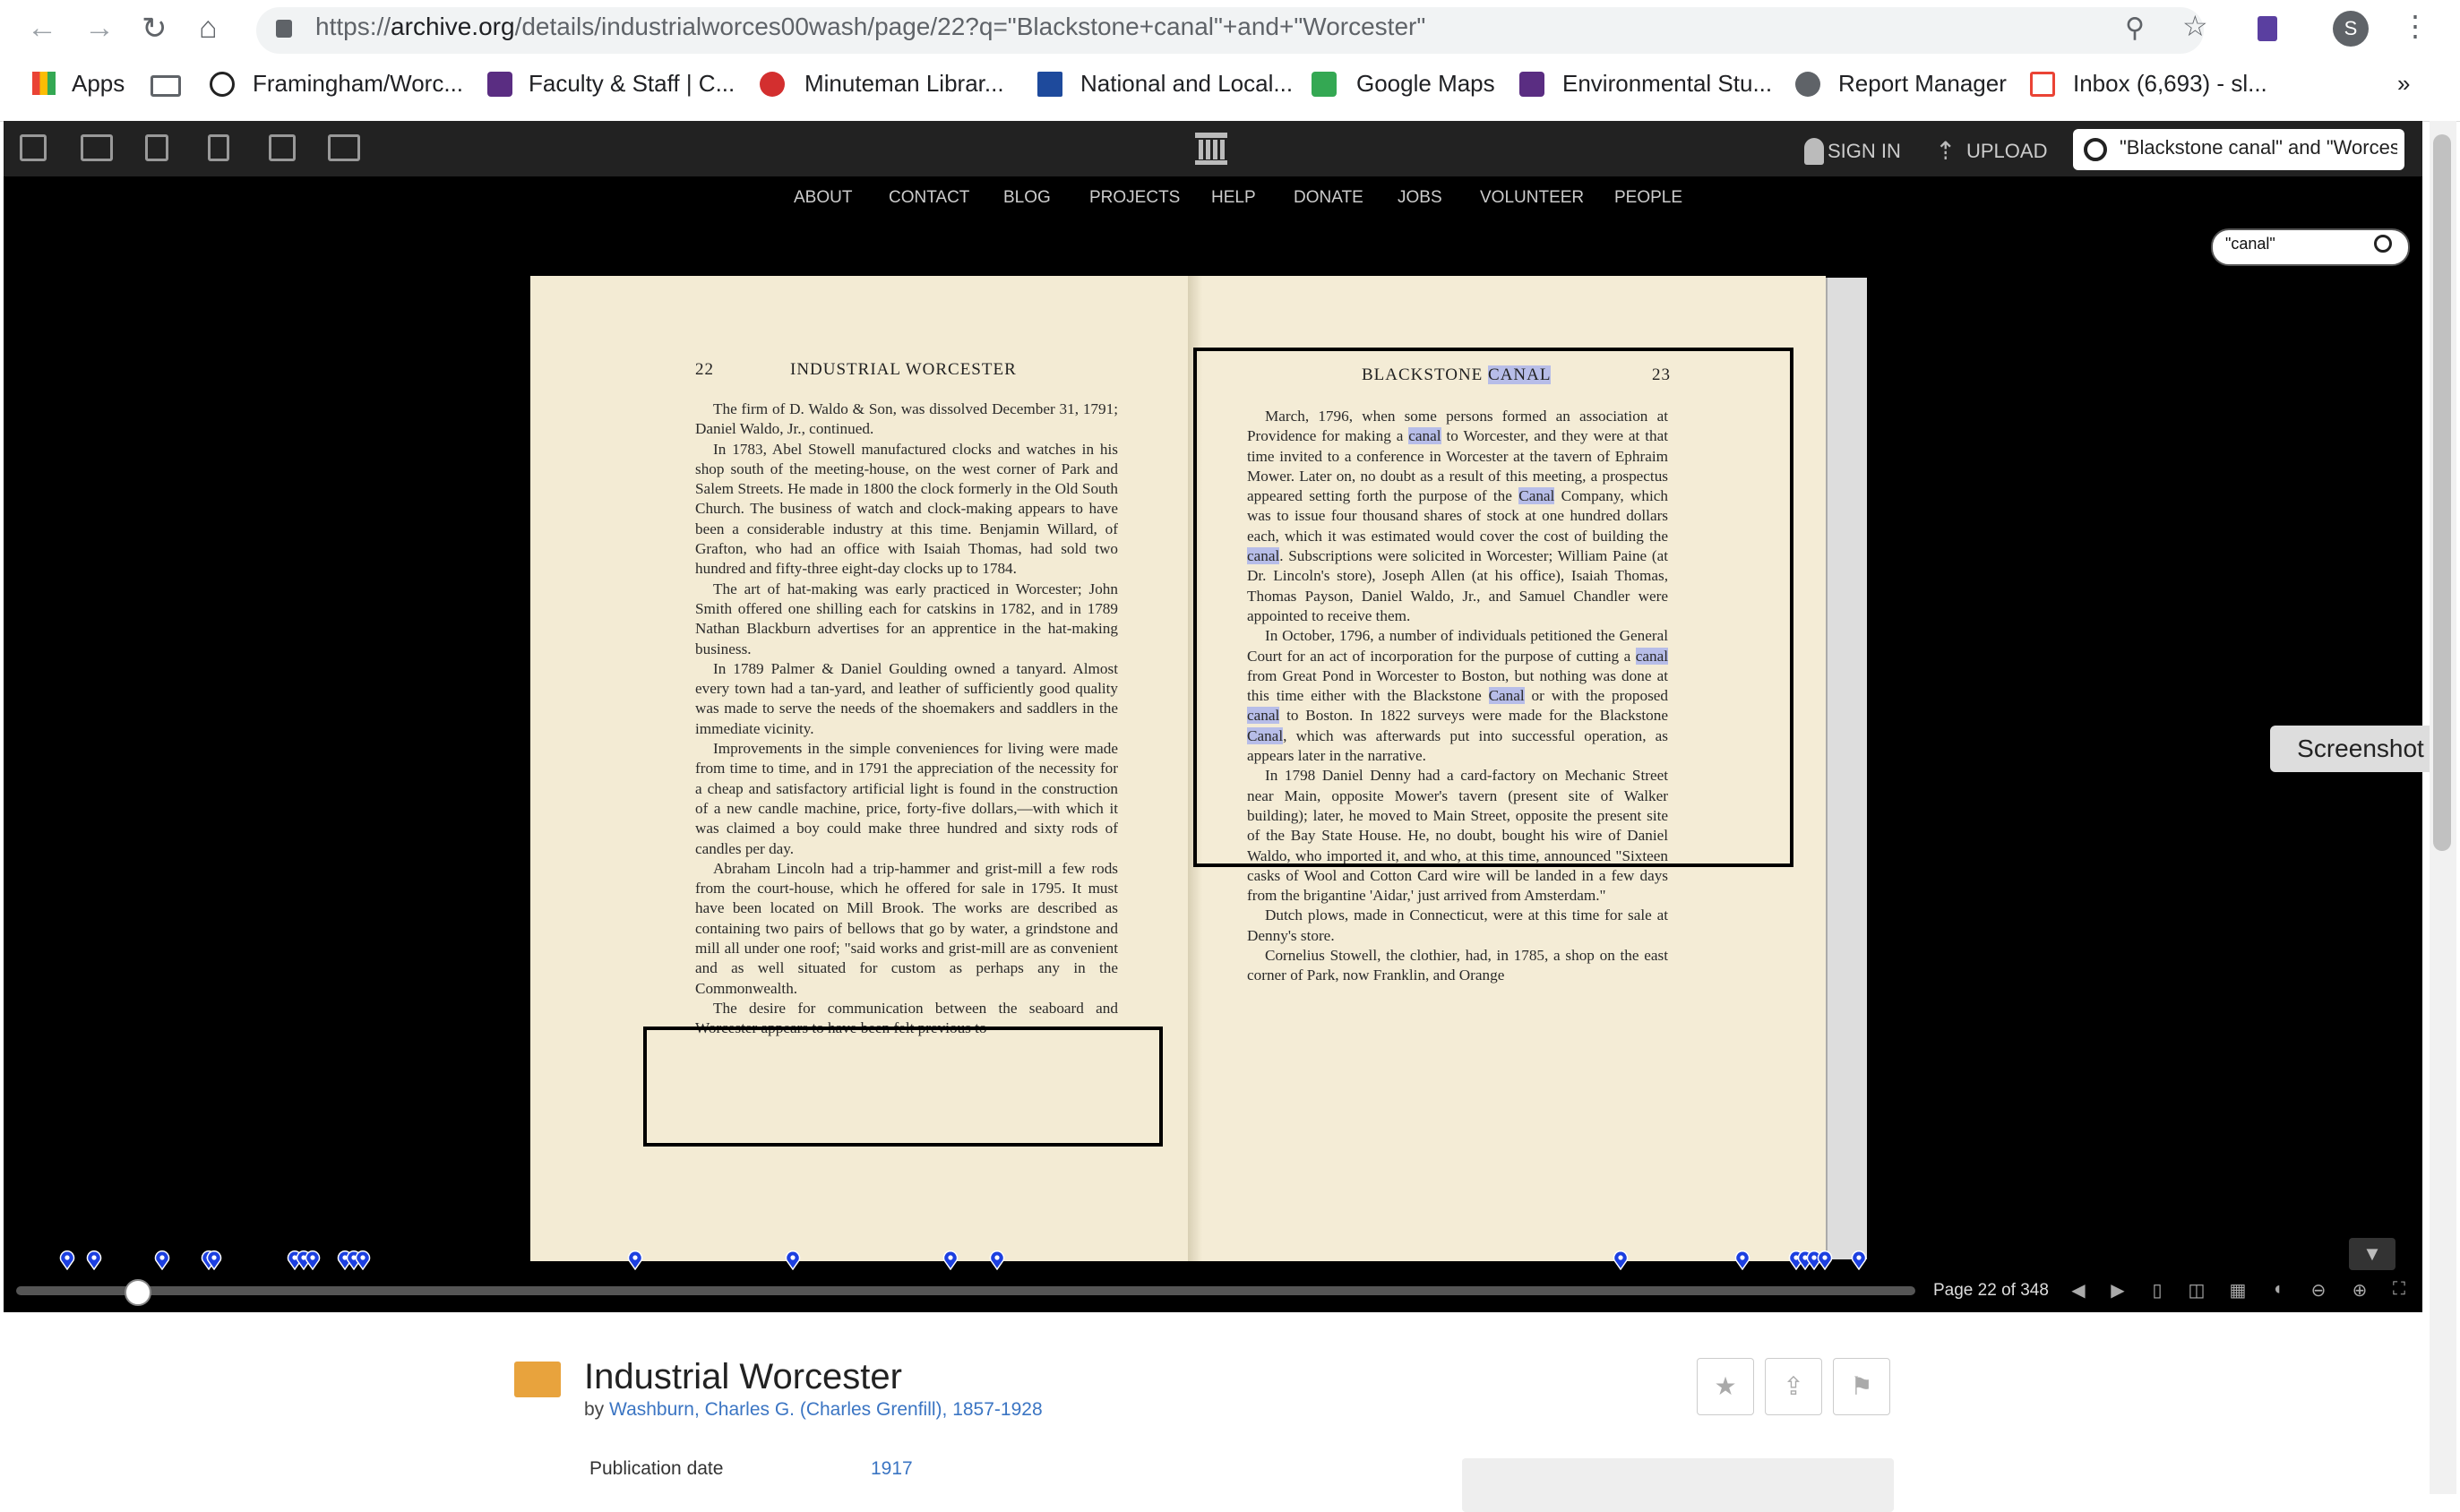 This screenshot has width=2460, height=1512. What do you see at coordinates (1027, 198) in the screenshot?
I see `menu-blog: BLOG` at bounding box center [1027, 198].